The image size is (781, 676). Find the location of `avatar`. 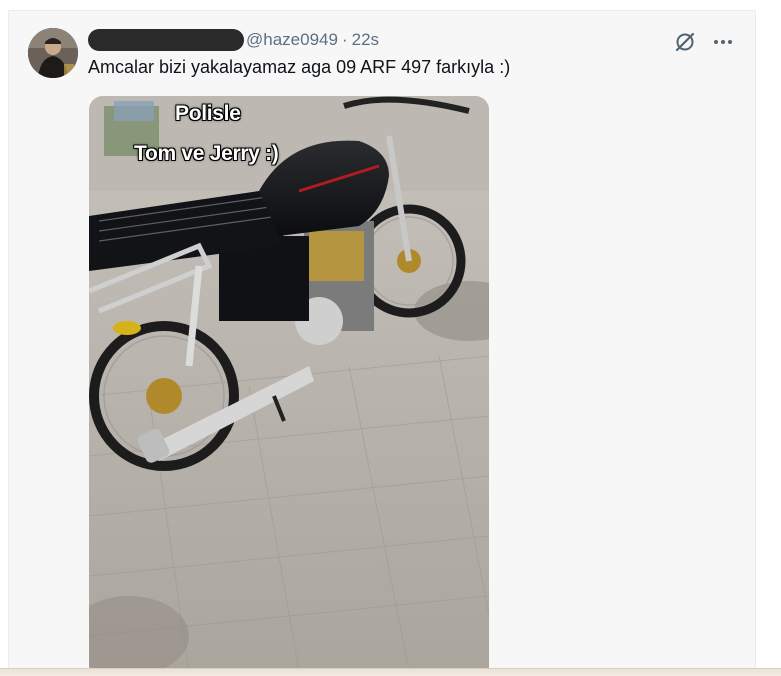

avatar is located at coordinates (53, 53).